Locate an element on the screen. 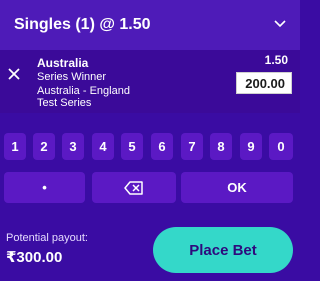  key-7: 7 is located at coordinates (192, 146).